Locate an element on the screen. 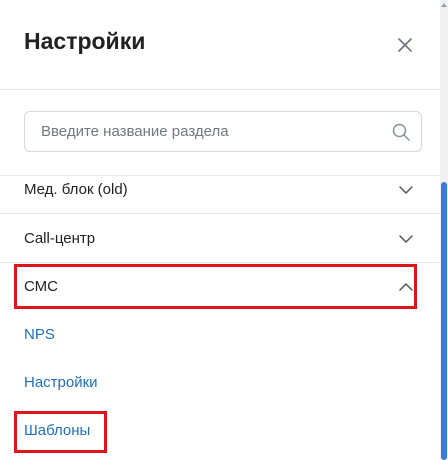  close-icon is located at coordinates (405, 45).